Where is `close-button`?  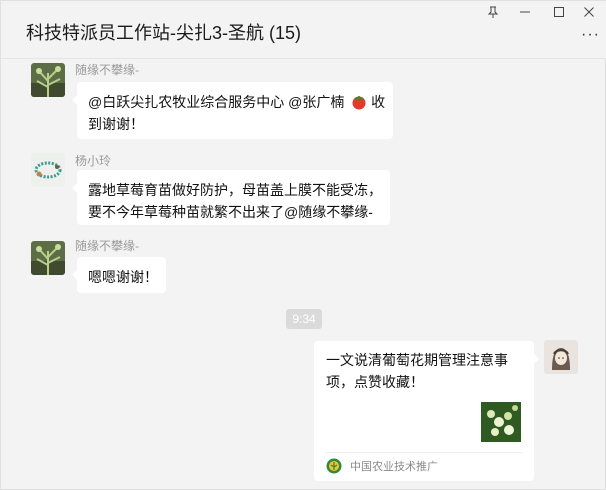
close-button is located at coordinates (589, 12).